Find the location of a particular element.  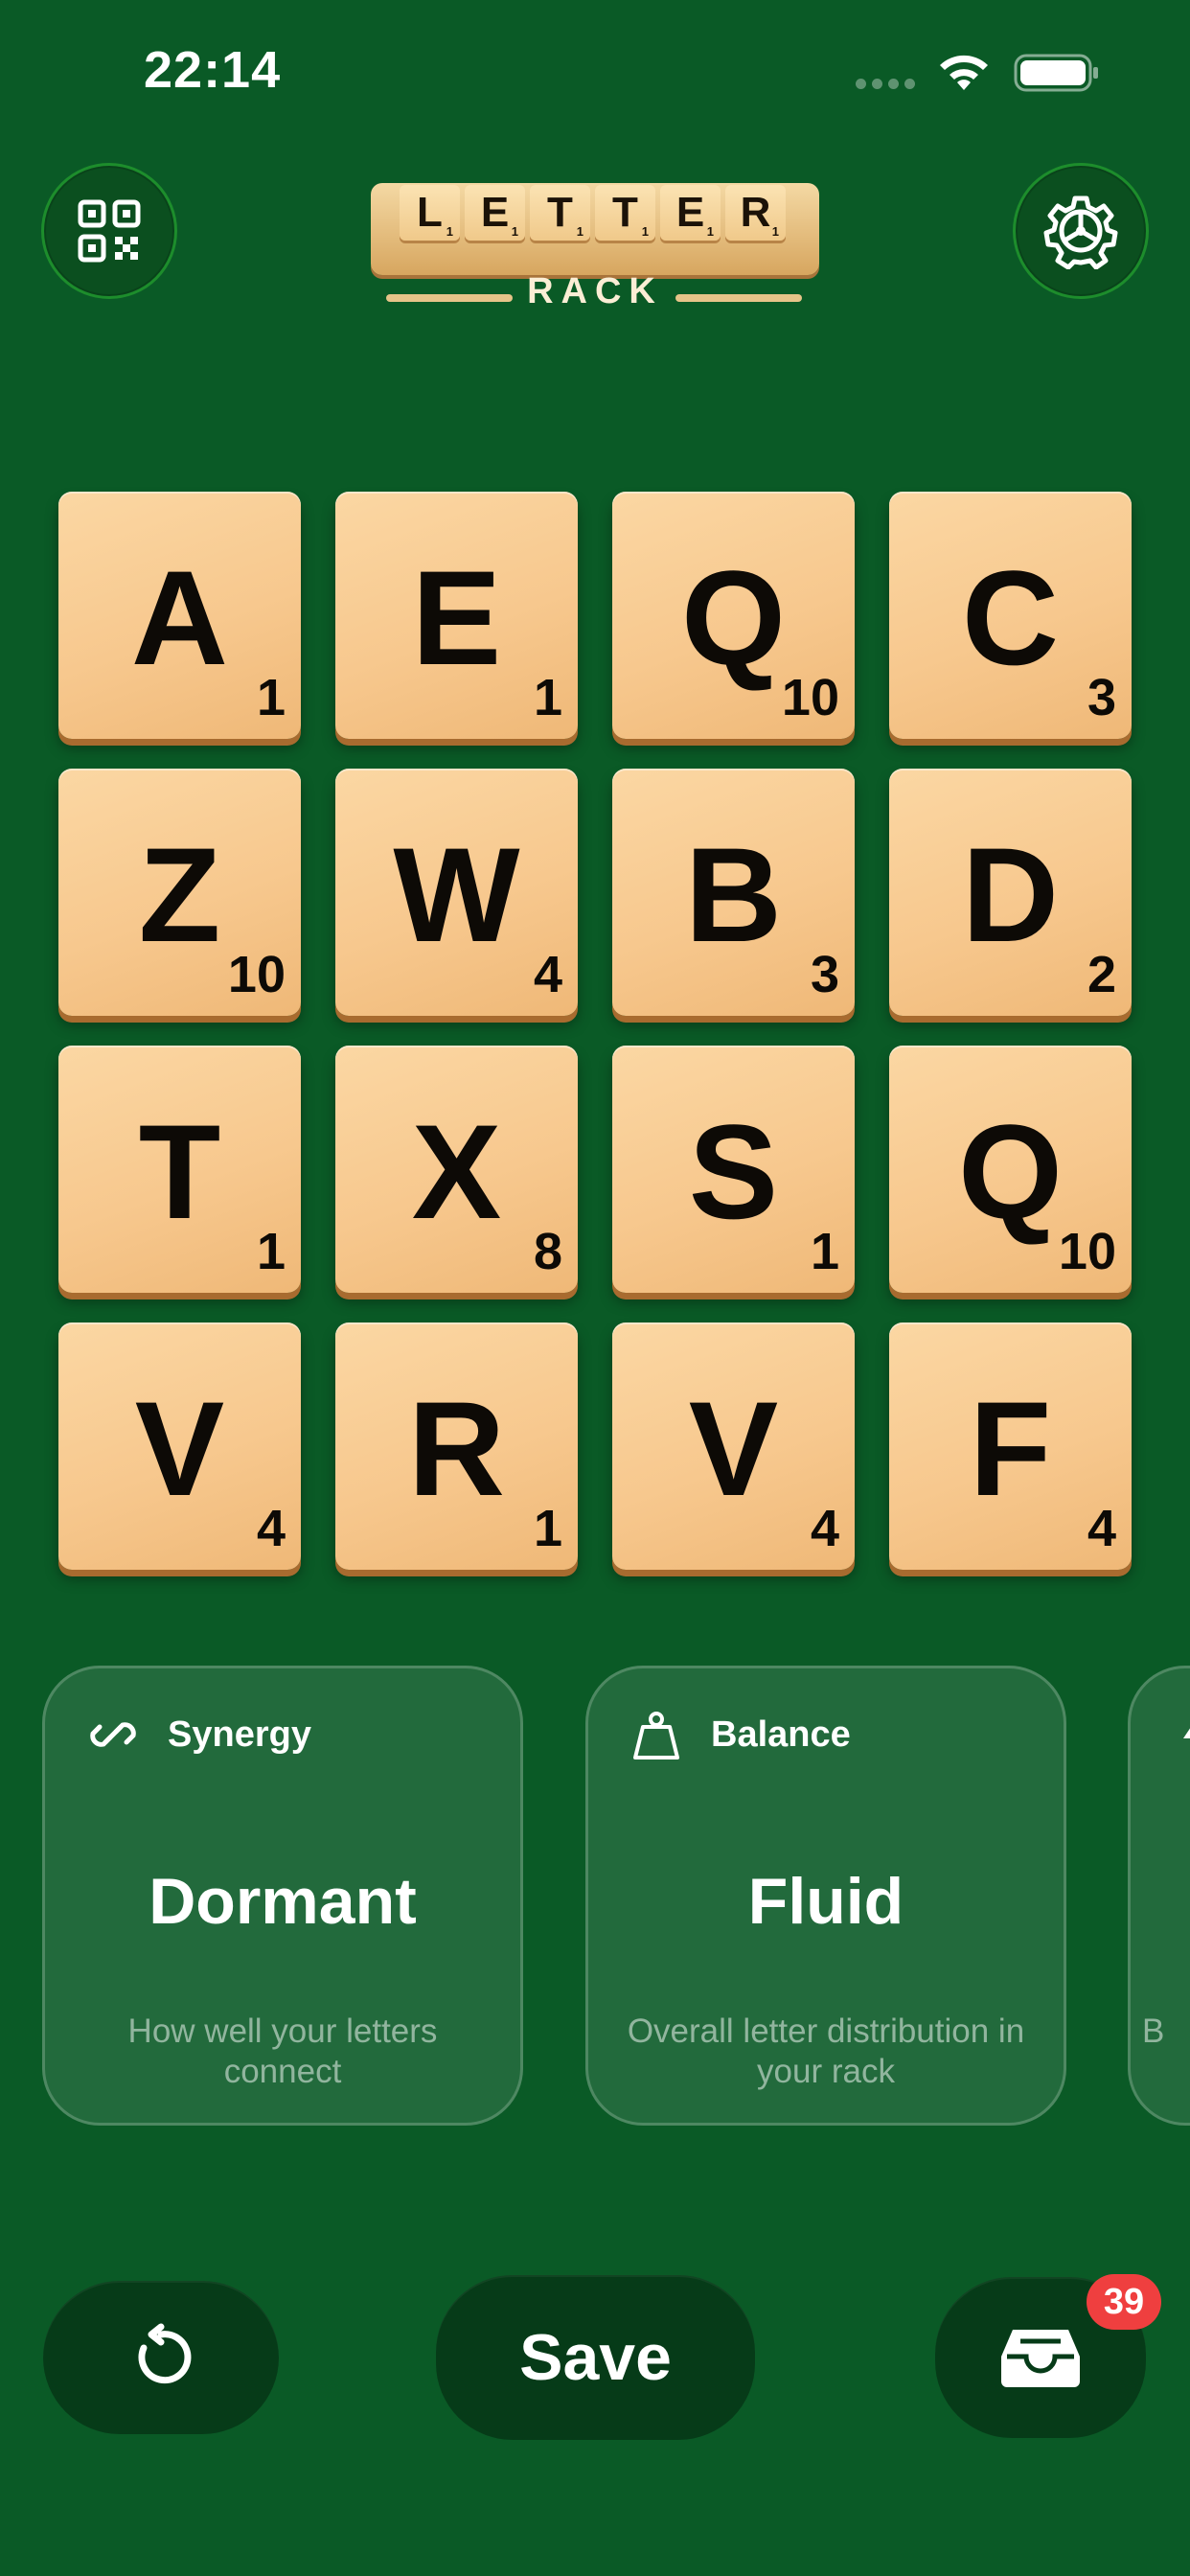

tile-letter: C is located at coordinates (1011, 617).